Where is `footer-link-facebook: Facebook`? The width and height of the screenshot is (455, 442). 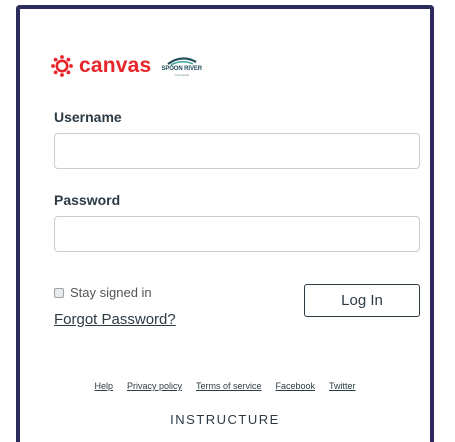 footer-link-facebook: Facebook is located at coordinates (296, 386).